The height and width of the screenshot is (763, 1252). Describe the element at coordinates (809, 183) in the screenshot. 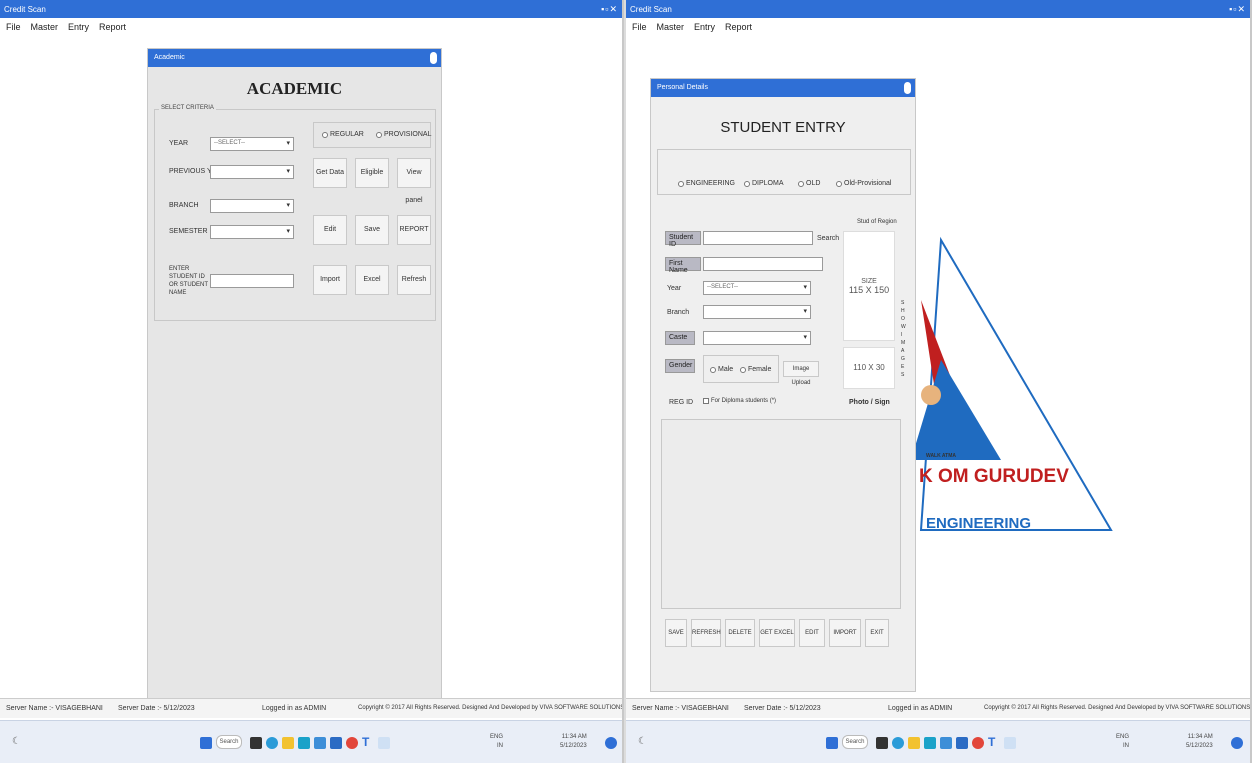

I see `old-radio: OLD` at that location.